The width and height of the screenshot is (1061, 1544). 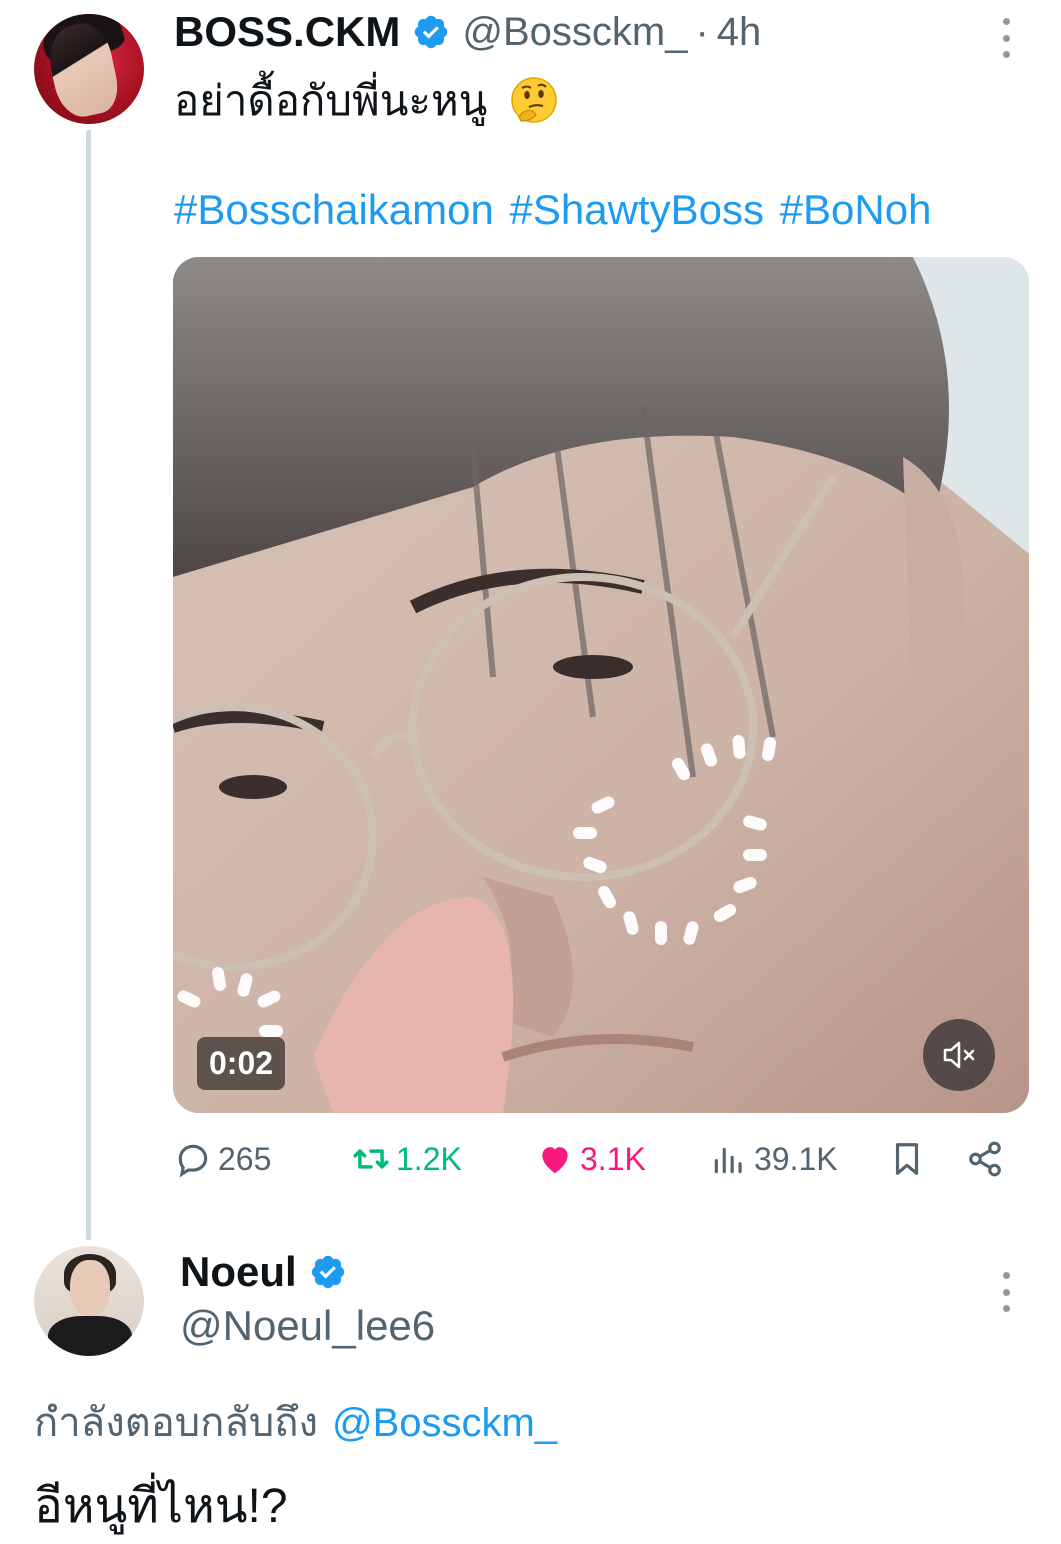 I want to click on reply-avatar, so click(x=89, y=1301).